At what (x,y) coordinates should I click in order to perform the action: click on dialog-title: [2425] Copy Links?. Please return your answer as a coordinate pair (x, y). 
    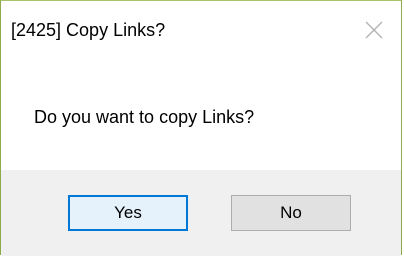
    Looking at the image, I should click on (88, 30).